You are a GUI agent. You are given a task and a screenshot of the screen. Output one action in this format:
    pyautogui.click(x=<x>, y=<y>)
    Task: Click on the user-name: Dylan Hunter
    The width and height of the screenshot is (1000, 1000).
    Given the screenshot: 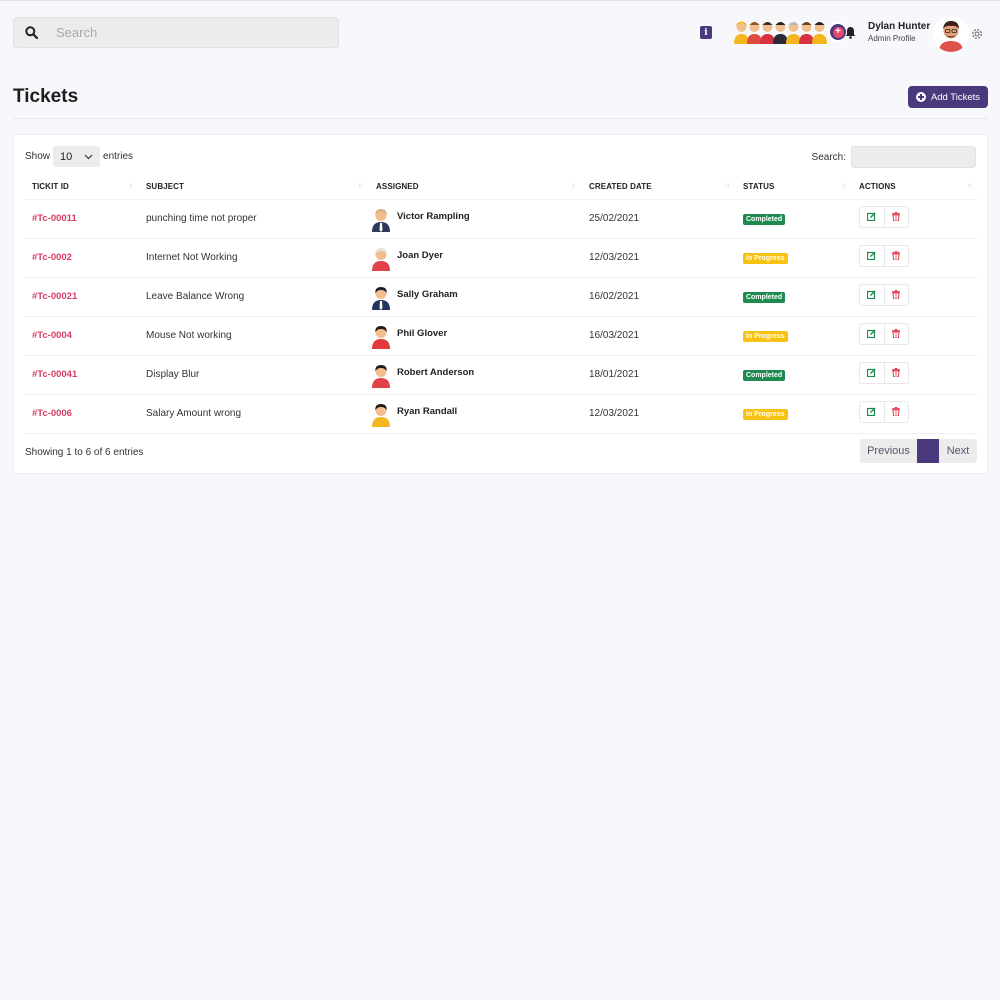 What is the action you would take?
    pyautogui.click(x=899, y=26)
    